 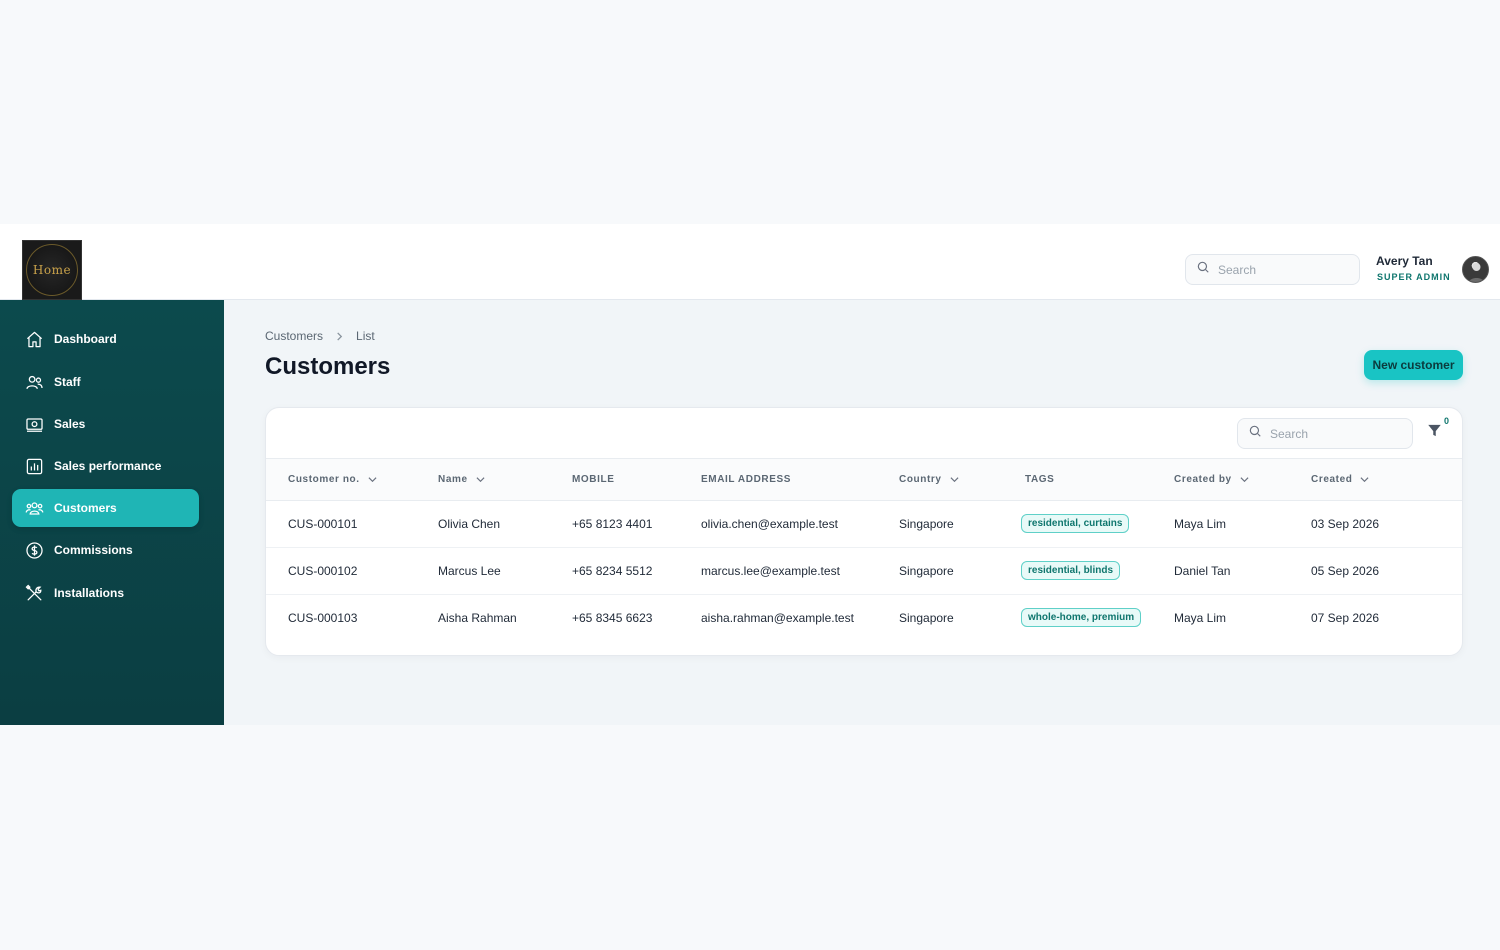 I want to click on filter-button, so click(x=1434, y=433).